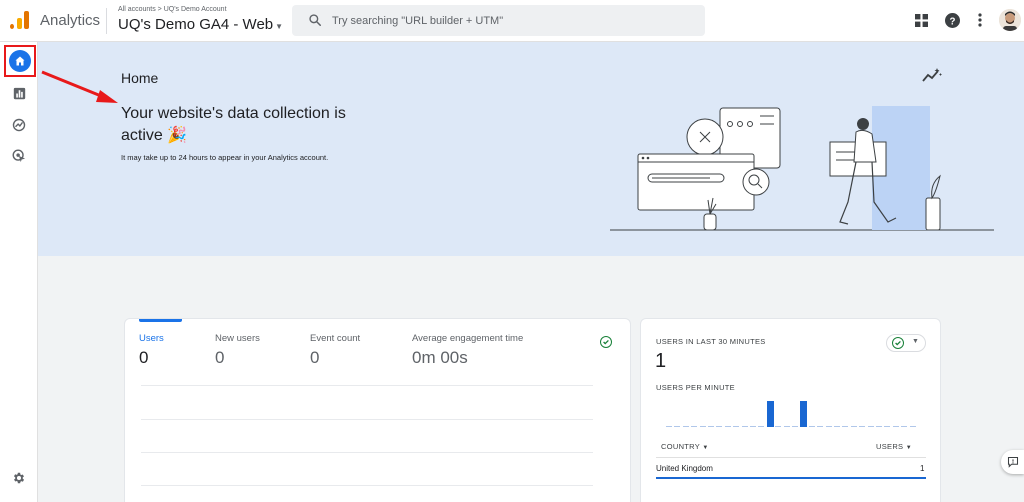 This screenshot has width=1024, height=502. I want to click on realtime-users-value: 1, so click(661, 361).